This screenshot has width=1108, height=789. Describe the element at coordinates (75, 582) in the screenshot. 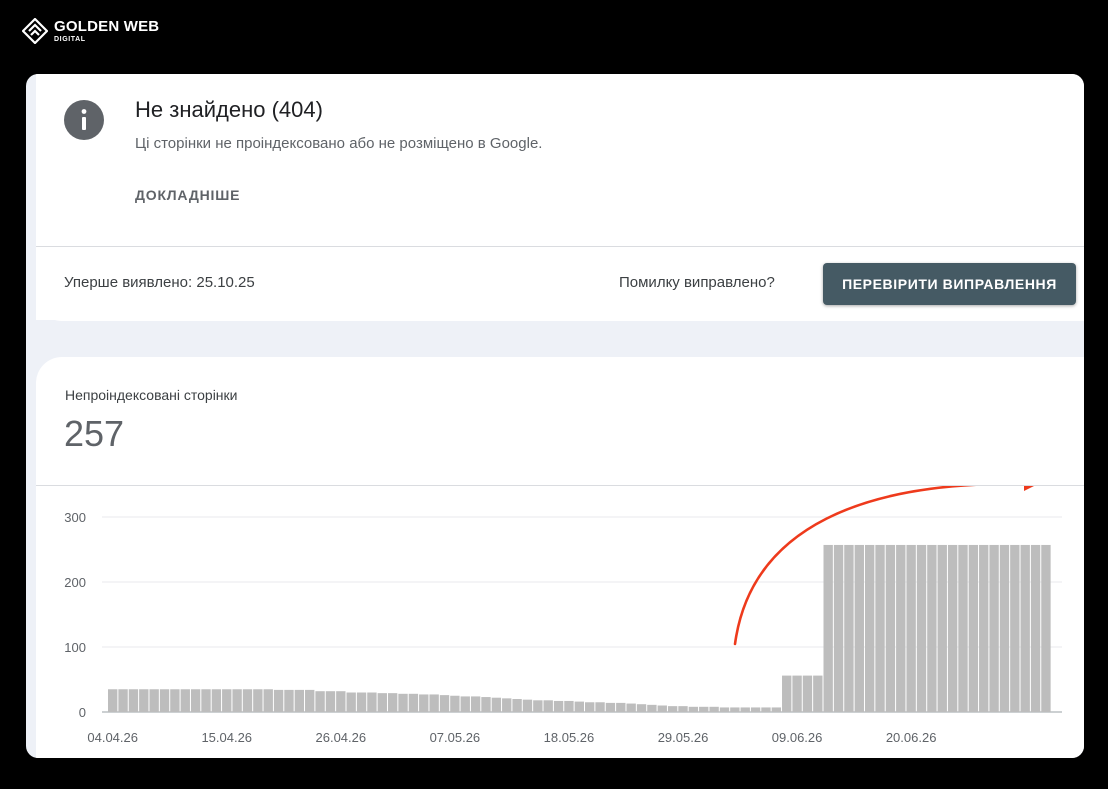

I see `y-tick-label: 200` at that location.